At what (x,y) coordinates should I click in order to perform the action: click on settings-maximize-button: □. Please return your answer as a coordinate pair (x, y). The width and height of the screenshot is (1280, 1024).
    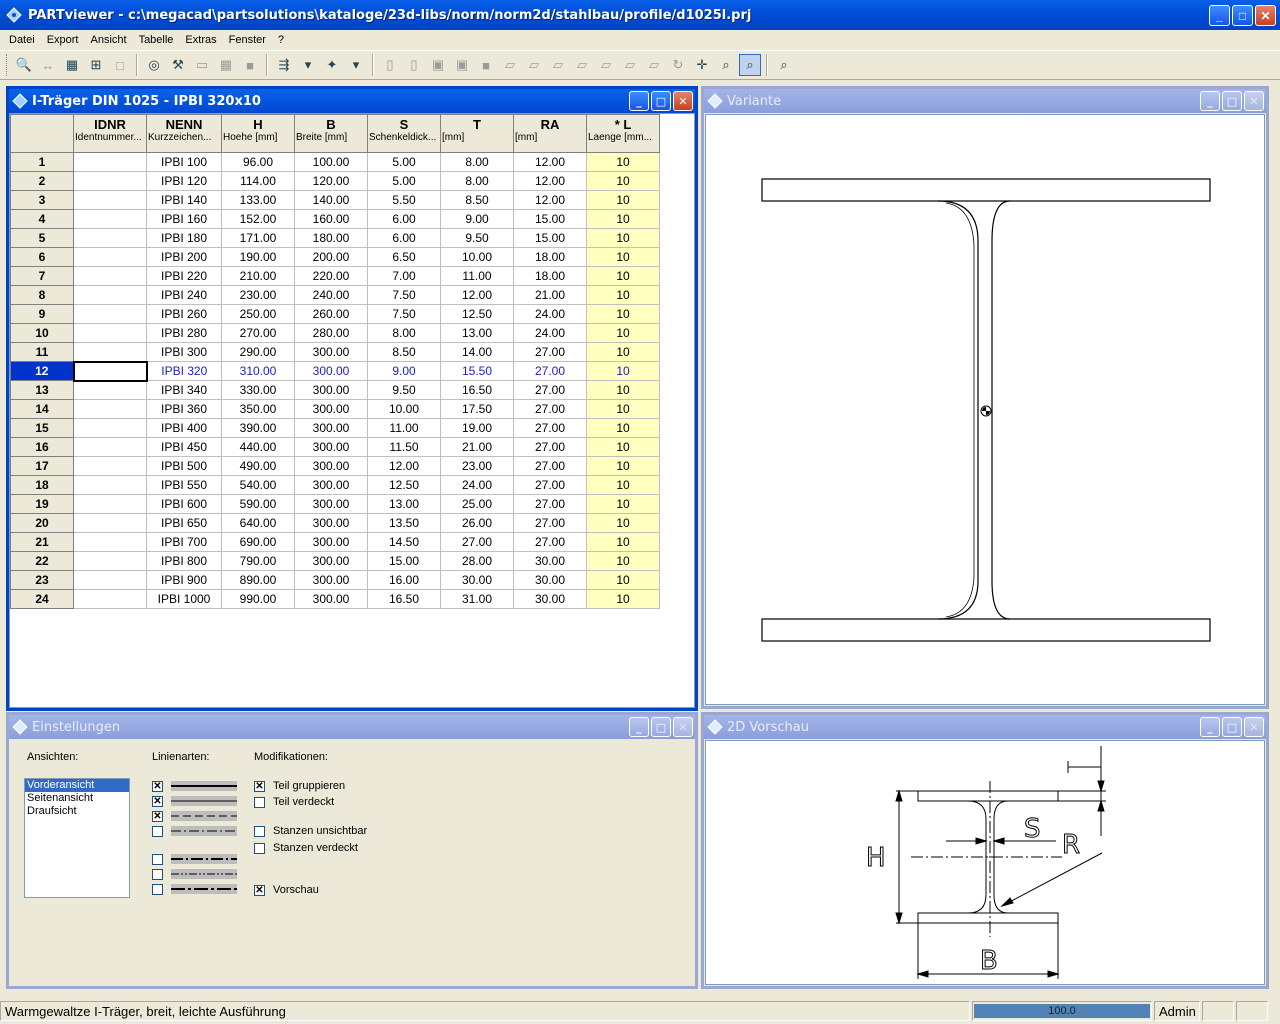
    Looking at the image, I should click on (661, 727).